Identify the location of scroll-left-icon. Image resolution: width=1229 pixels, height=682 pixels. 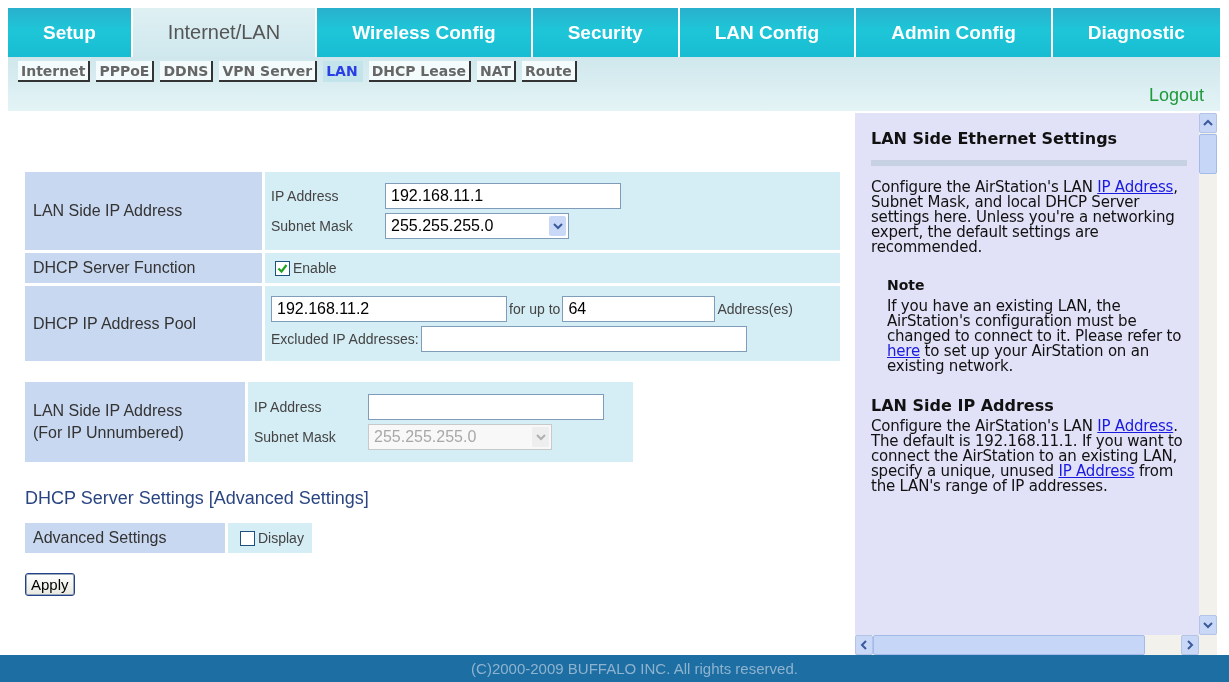
(864, 645).